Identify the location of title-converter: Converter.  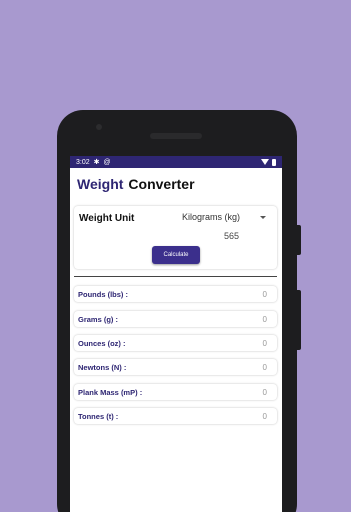
(161, 184).